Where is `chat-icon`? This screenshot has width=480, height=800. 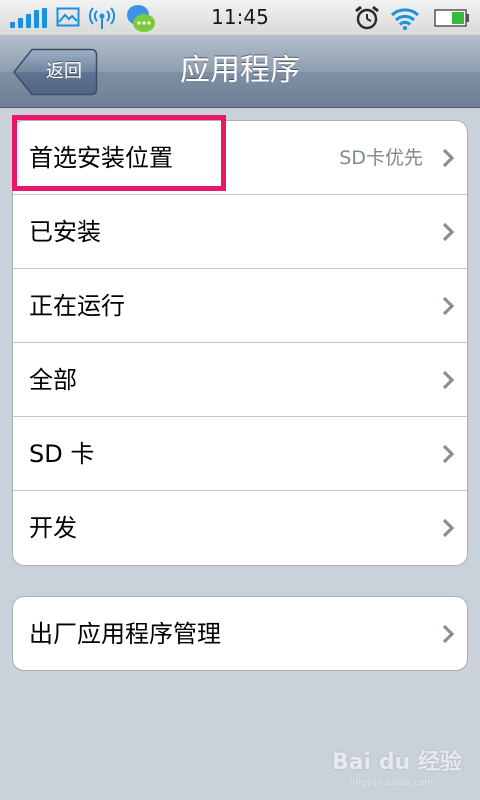 chat-icon is located at coordinates (141, 18).